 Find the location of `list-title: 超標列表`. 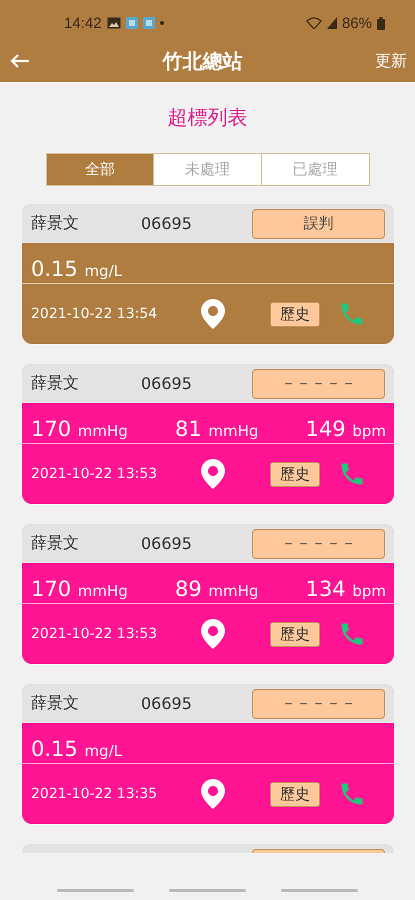

list-title: 超標列表 is located at coordinates (207, 117).